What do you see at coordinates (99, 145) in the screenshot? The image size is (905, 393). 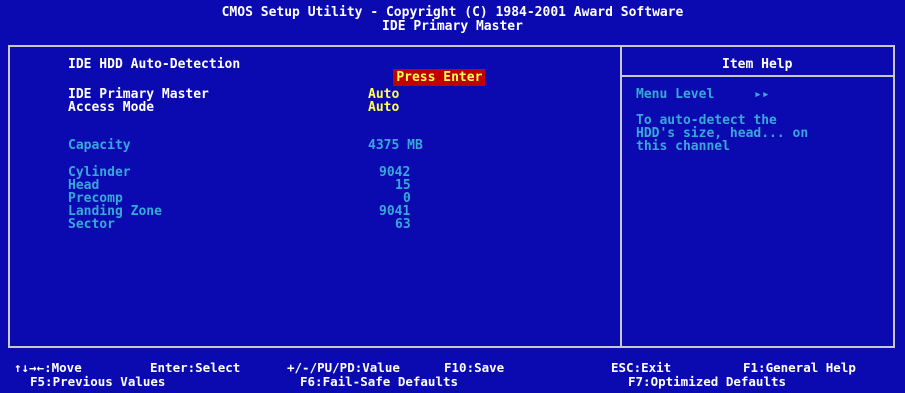 I see `capacity-label: Capacity` at bounding box center [99, 145].